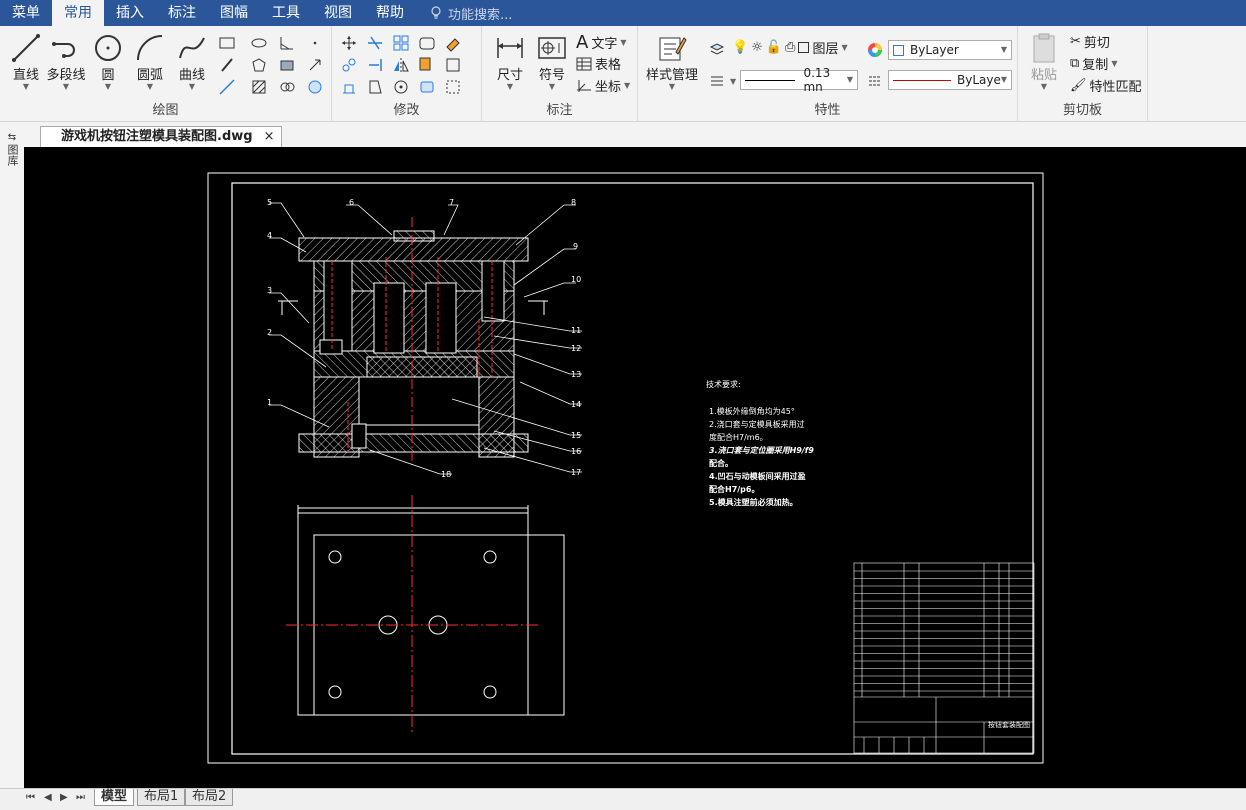 This screenshot has width=1246, height=810. I want to click on dimension-icon, so click(510, 48).